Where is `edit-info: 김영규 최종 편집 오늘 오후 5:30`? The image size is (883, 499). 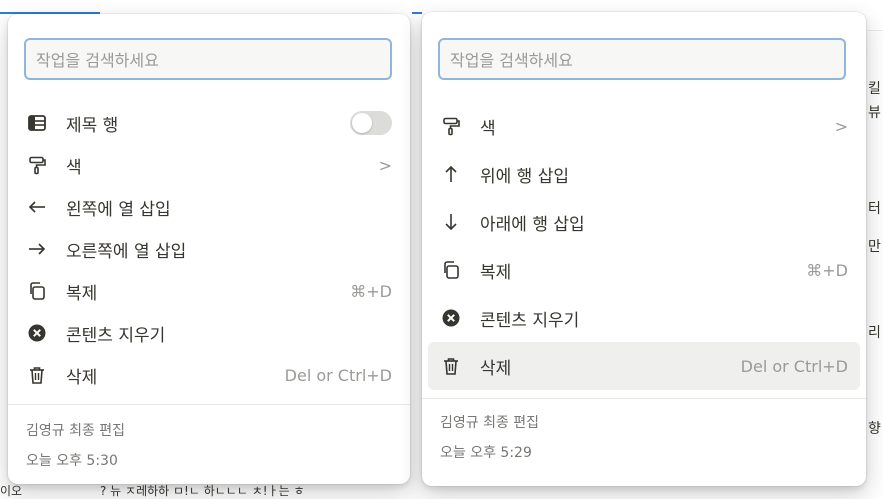
edit-info: 김영규 최종 편집 오늘 오후 5:30 is located at coordinates (75, 446).